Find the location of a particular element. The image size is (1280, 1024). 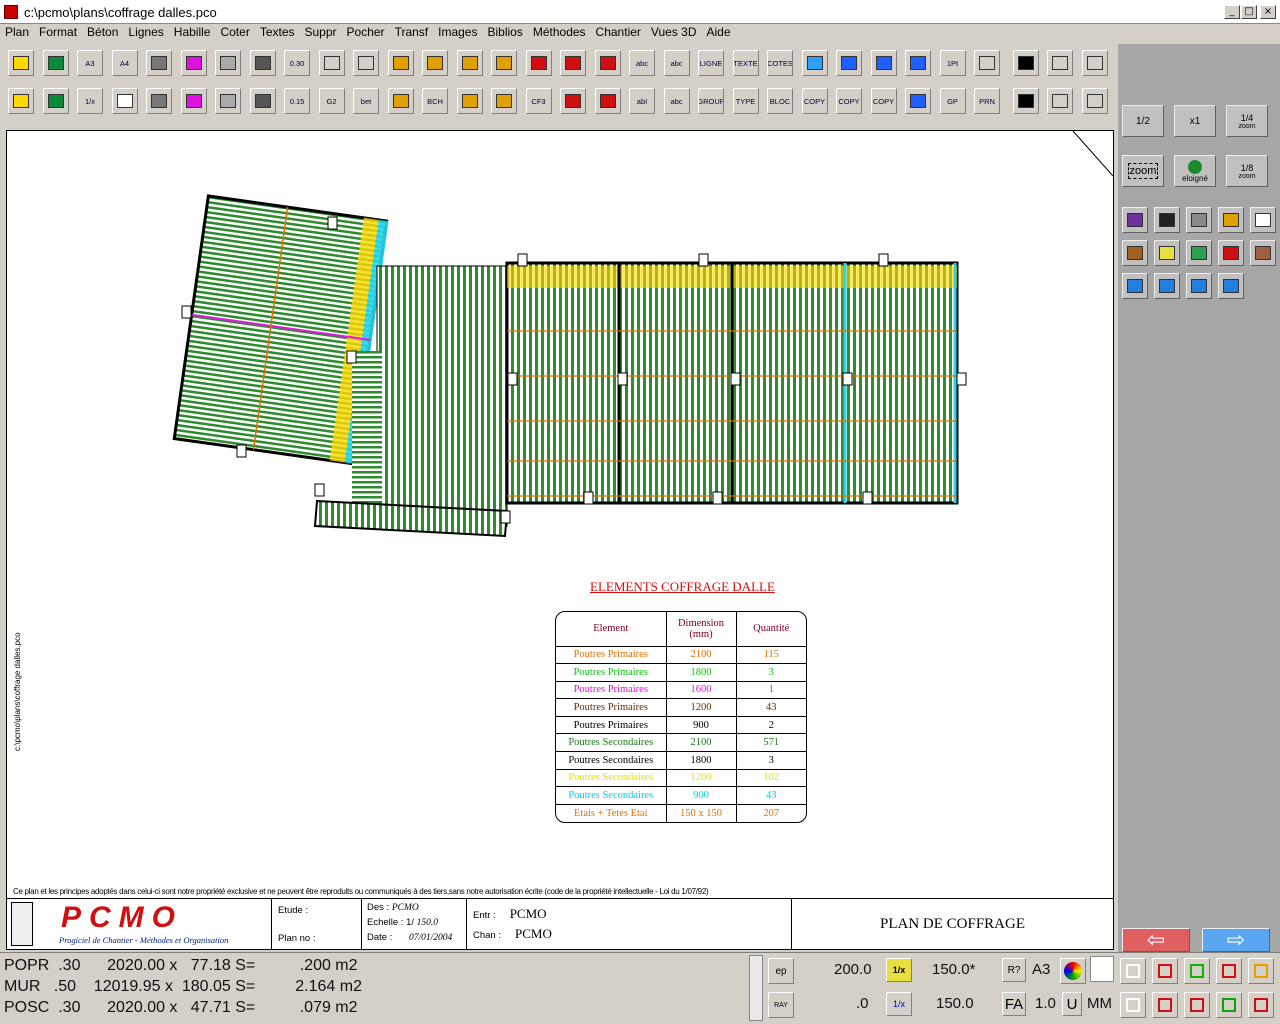

help-button: R? is located at coordinates (1014, 970).